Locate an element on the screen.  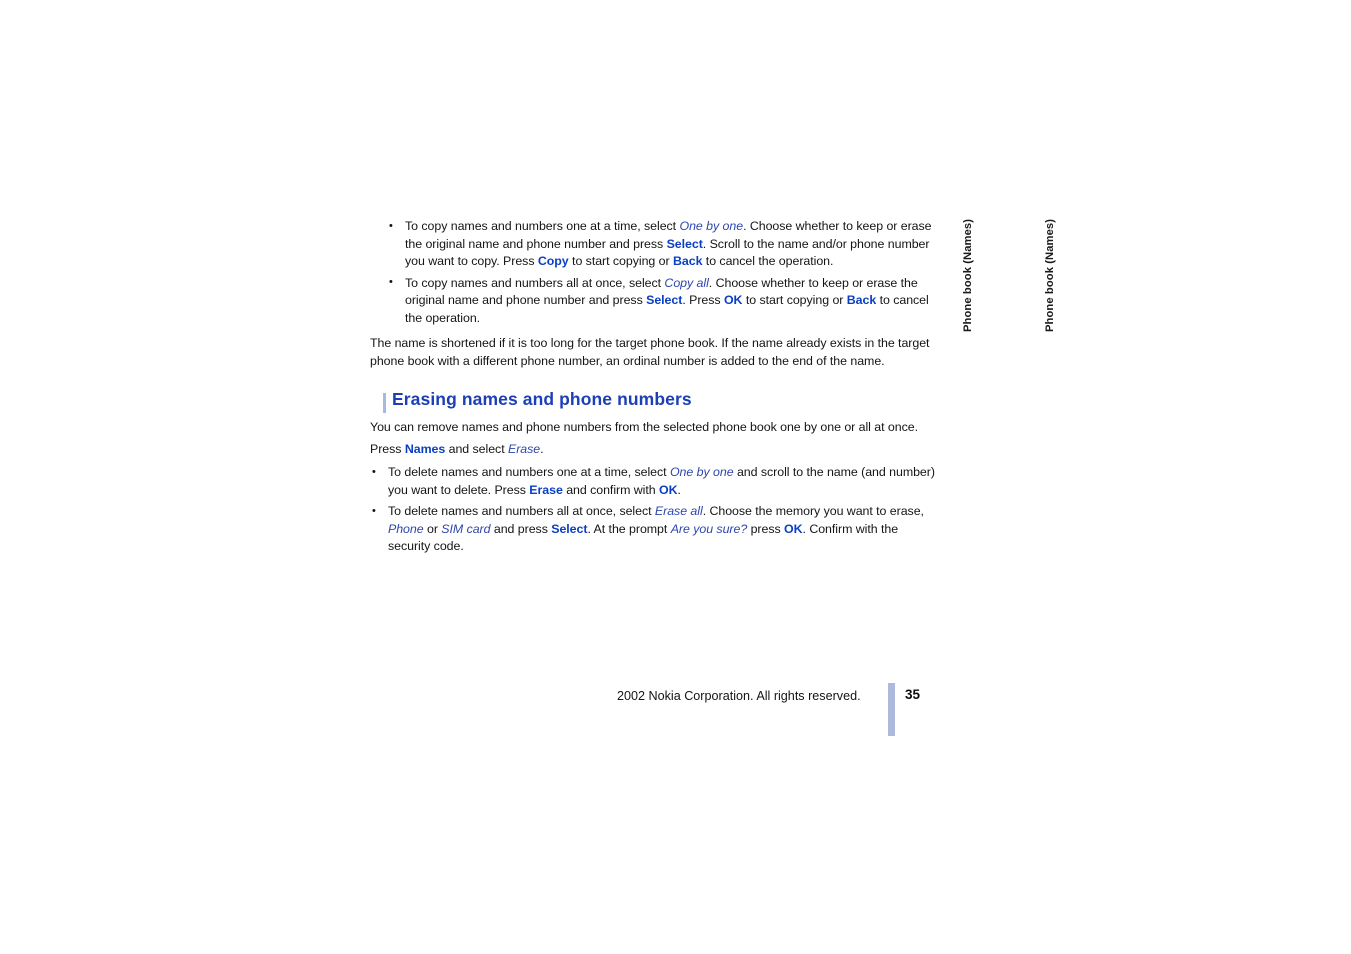
side-tab-phone-book-outer: Phone book (Names) is located at coordinates (1050, 275).